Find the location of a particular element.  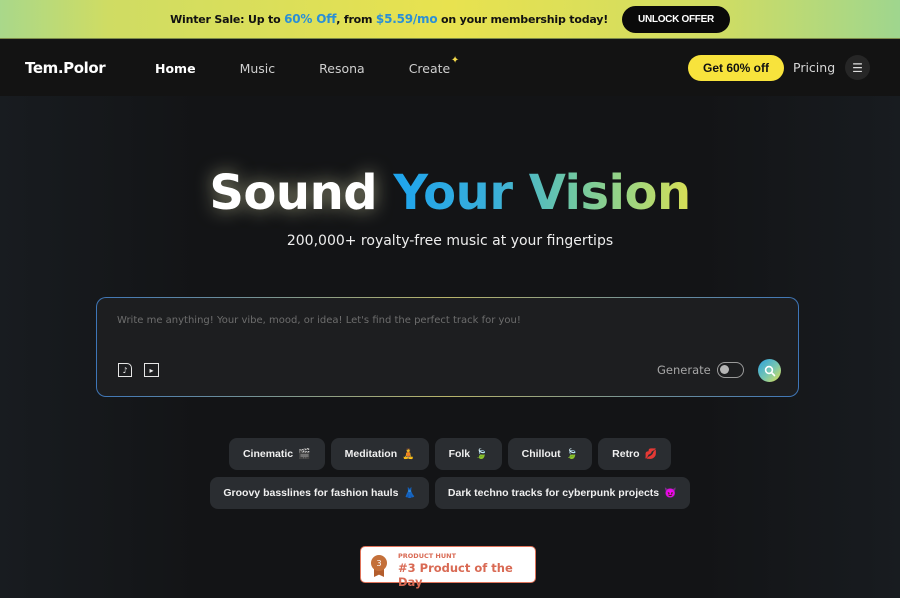

product-hunt-kicker: PRODUCT HUNT is located at coordinates (427, 556).